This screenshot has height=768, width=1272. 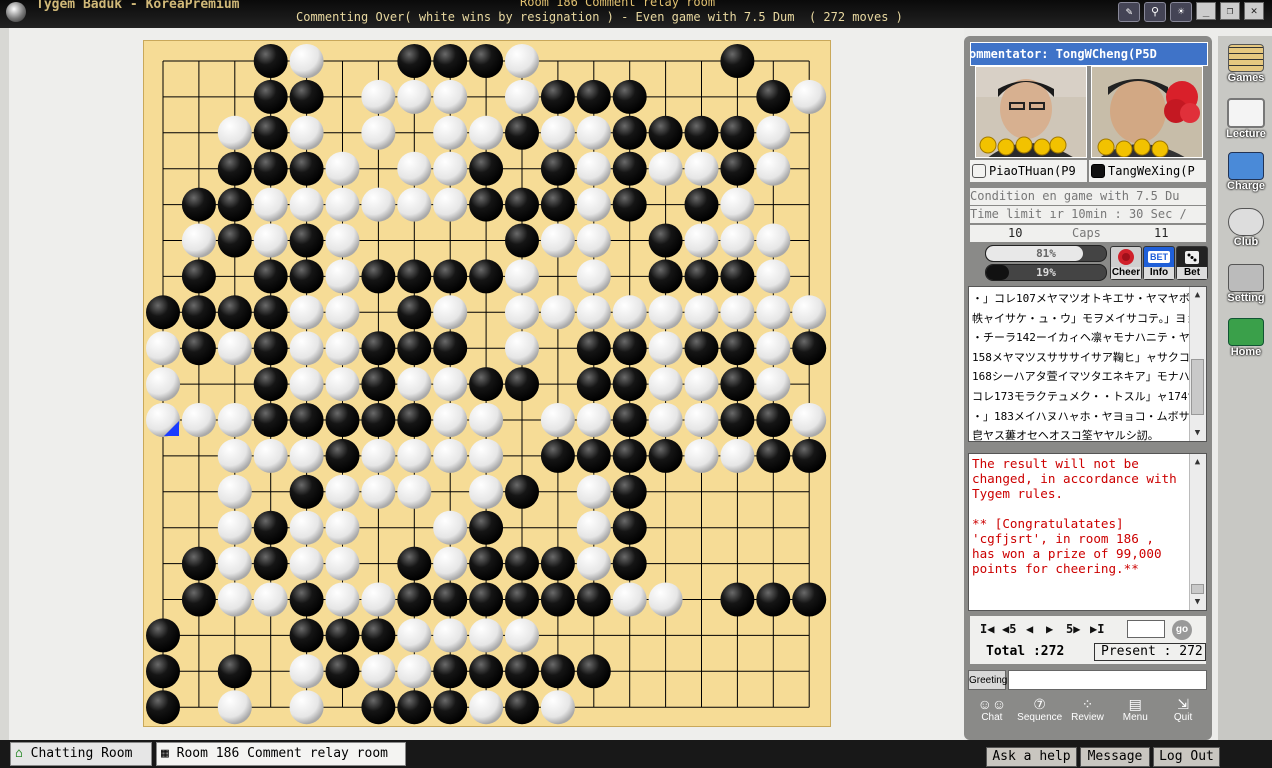 What do you see at coordinates (1049, 629) in the screenshot?
I see `forward-button: ▶` at bounding box center [1049, 629].